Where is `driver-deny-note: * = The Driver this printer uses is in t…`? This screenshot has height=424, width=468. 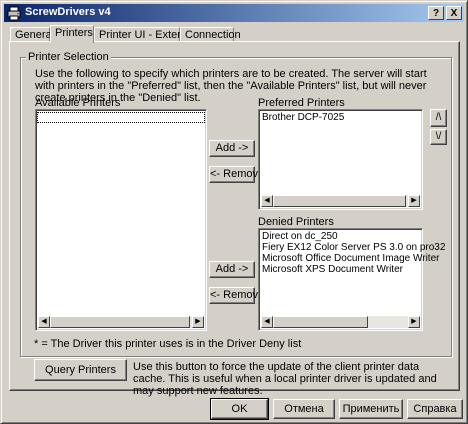 driver-deny-note: * = The Driver this printer uses is in t… is located at coordinates (168, 344).